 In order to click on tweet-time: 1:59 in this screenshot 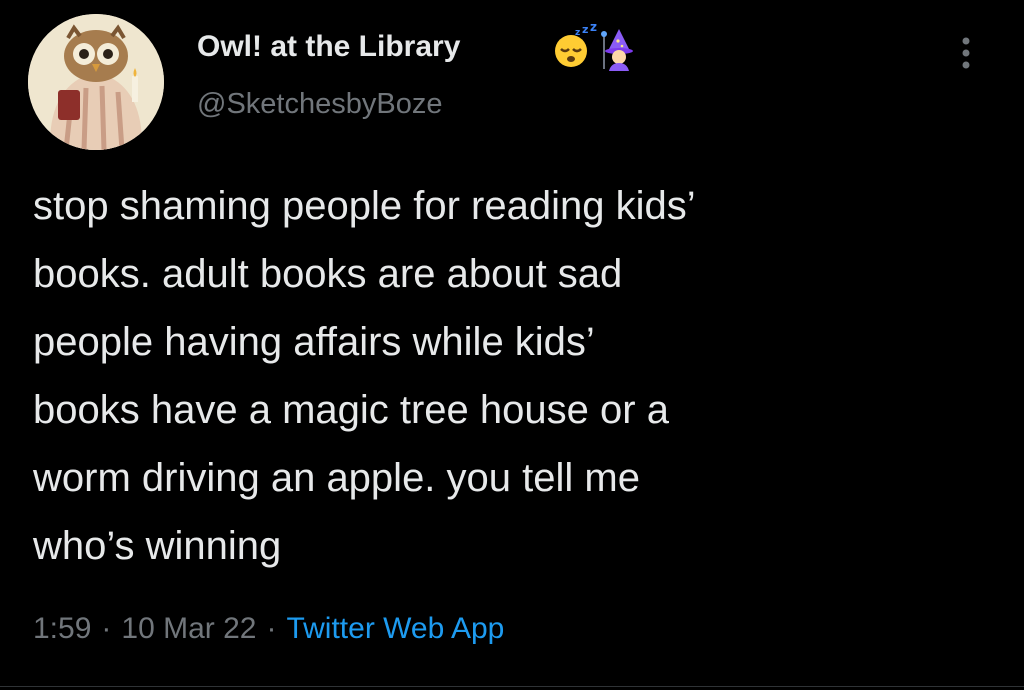, I will do `click(62, 628)`.